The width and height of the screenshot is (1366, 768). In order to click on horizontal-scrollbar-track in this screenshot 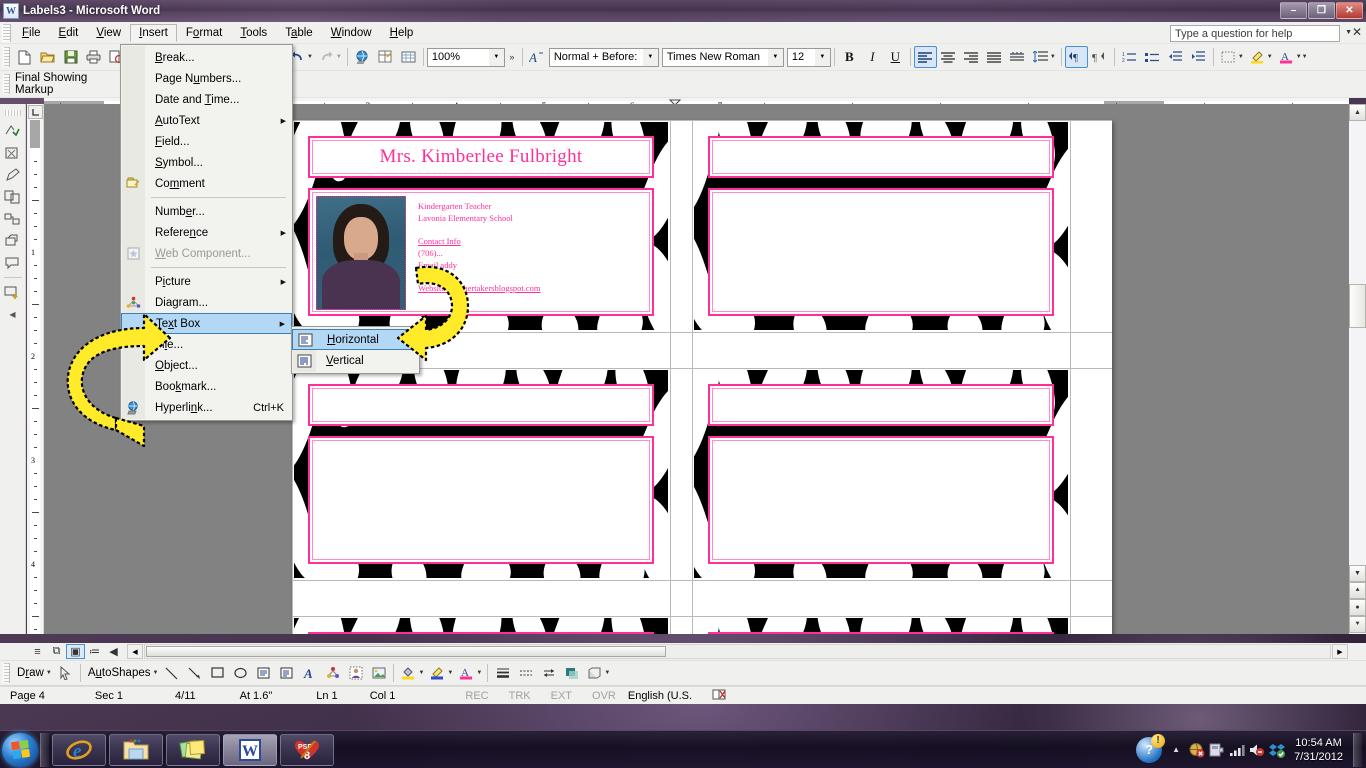, I will do `click(737, 651)`.